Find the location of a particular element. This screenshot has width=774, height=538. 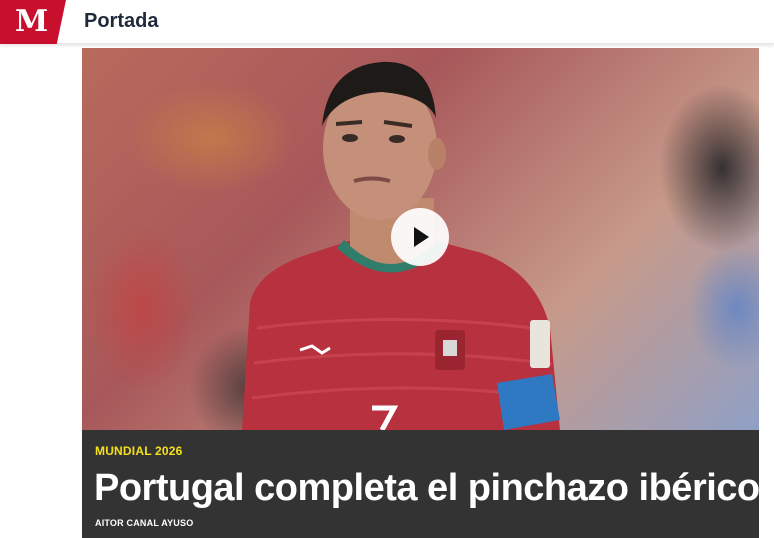

site-header: M Portada is located at coordinates (387, 22).